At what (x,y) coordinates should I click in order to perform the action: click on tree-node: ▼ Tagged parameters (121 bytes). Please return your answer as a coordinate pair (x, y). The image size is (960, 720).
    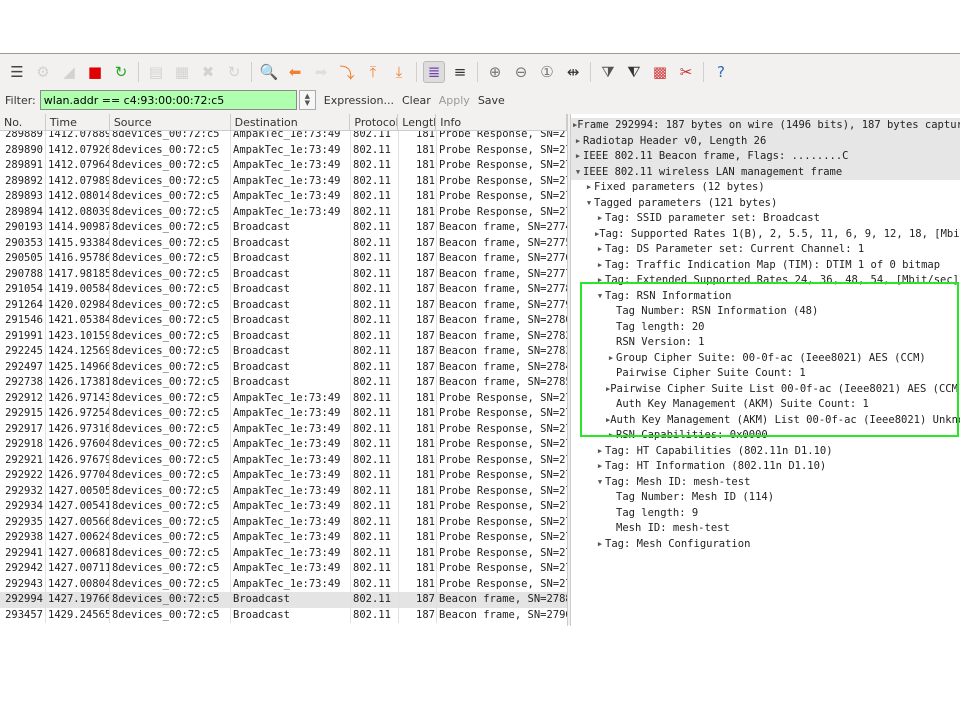
    Looking at the image, I should click on (765, 204).